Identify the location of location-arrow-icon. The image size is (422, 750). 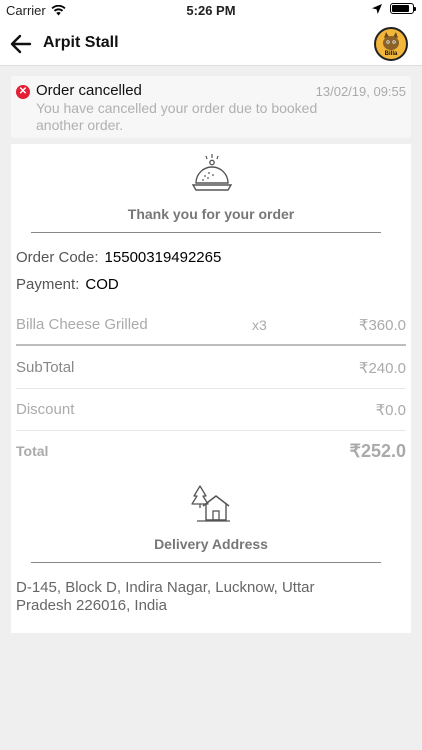
(377, 8).